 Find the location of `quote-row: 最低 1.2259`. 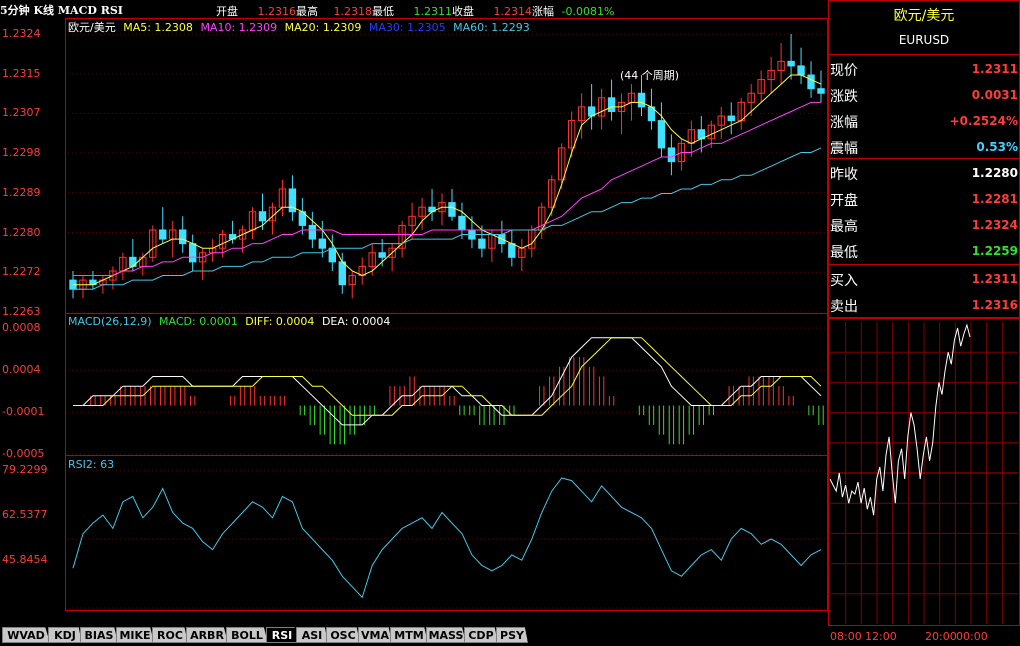

quote-row: 最低 1.2259 is located at coordinates (924, 251).